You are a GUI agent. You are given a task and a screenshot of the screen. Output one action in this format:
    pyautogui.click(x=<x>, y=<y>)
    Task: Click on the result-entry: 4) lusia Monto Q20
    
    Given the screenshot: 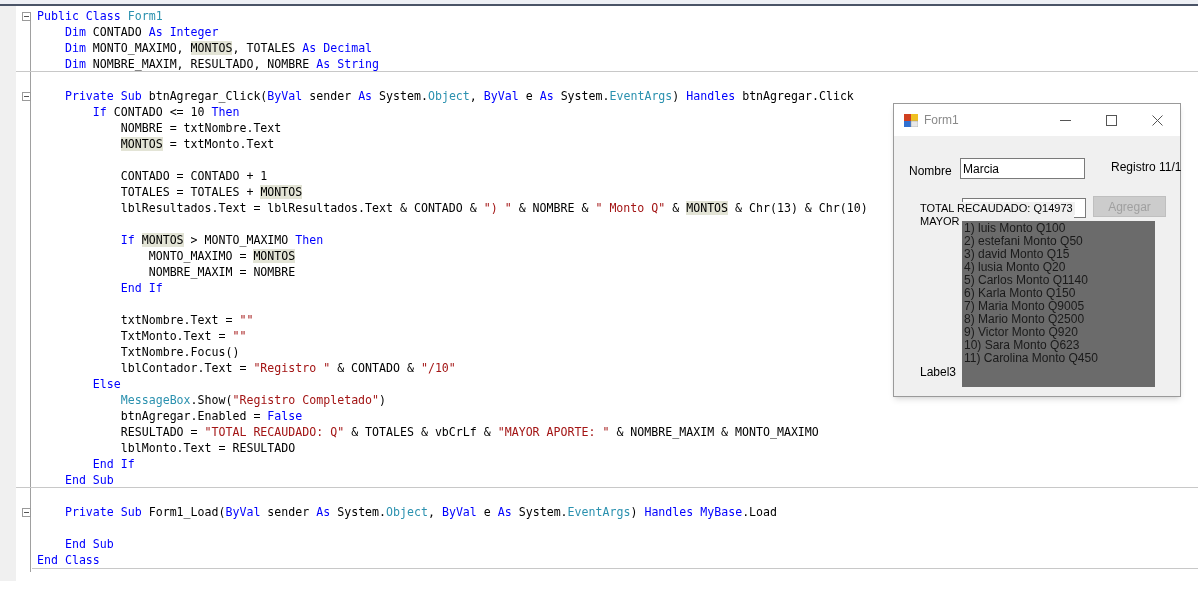 What is the action you would take?
    pyautogui.click(x=1015, y=267)
    